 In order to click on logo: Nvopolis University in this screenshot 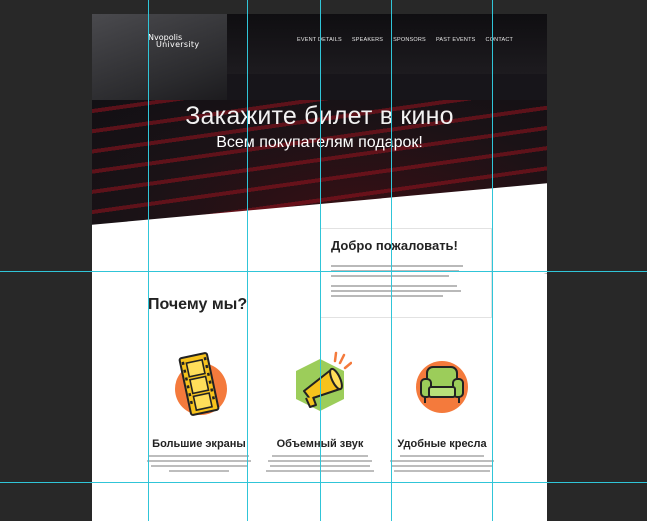, I will do `click(174, 41)`.